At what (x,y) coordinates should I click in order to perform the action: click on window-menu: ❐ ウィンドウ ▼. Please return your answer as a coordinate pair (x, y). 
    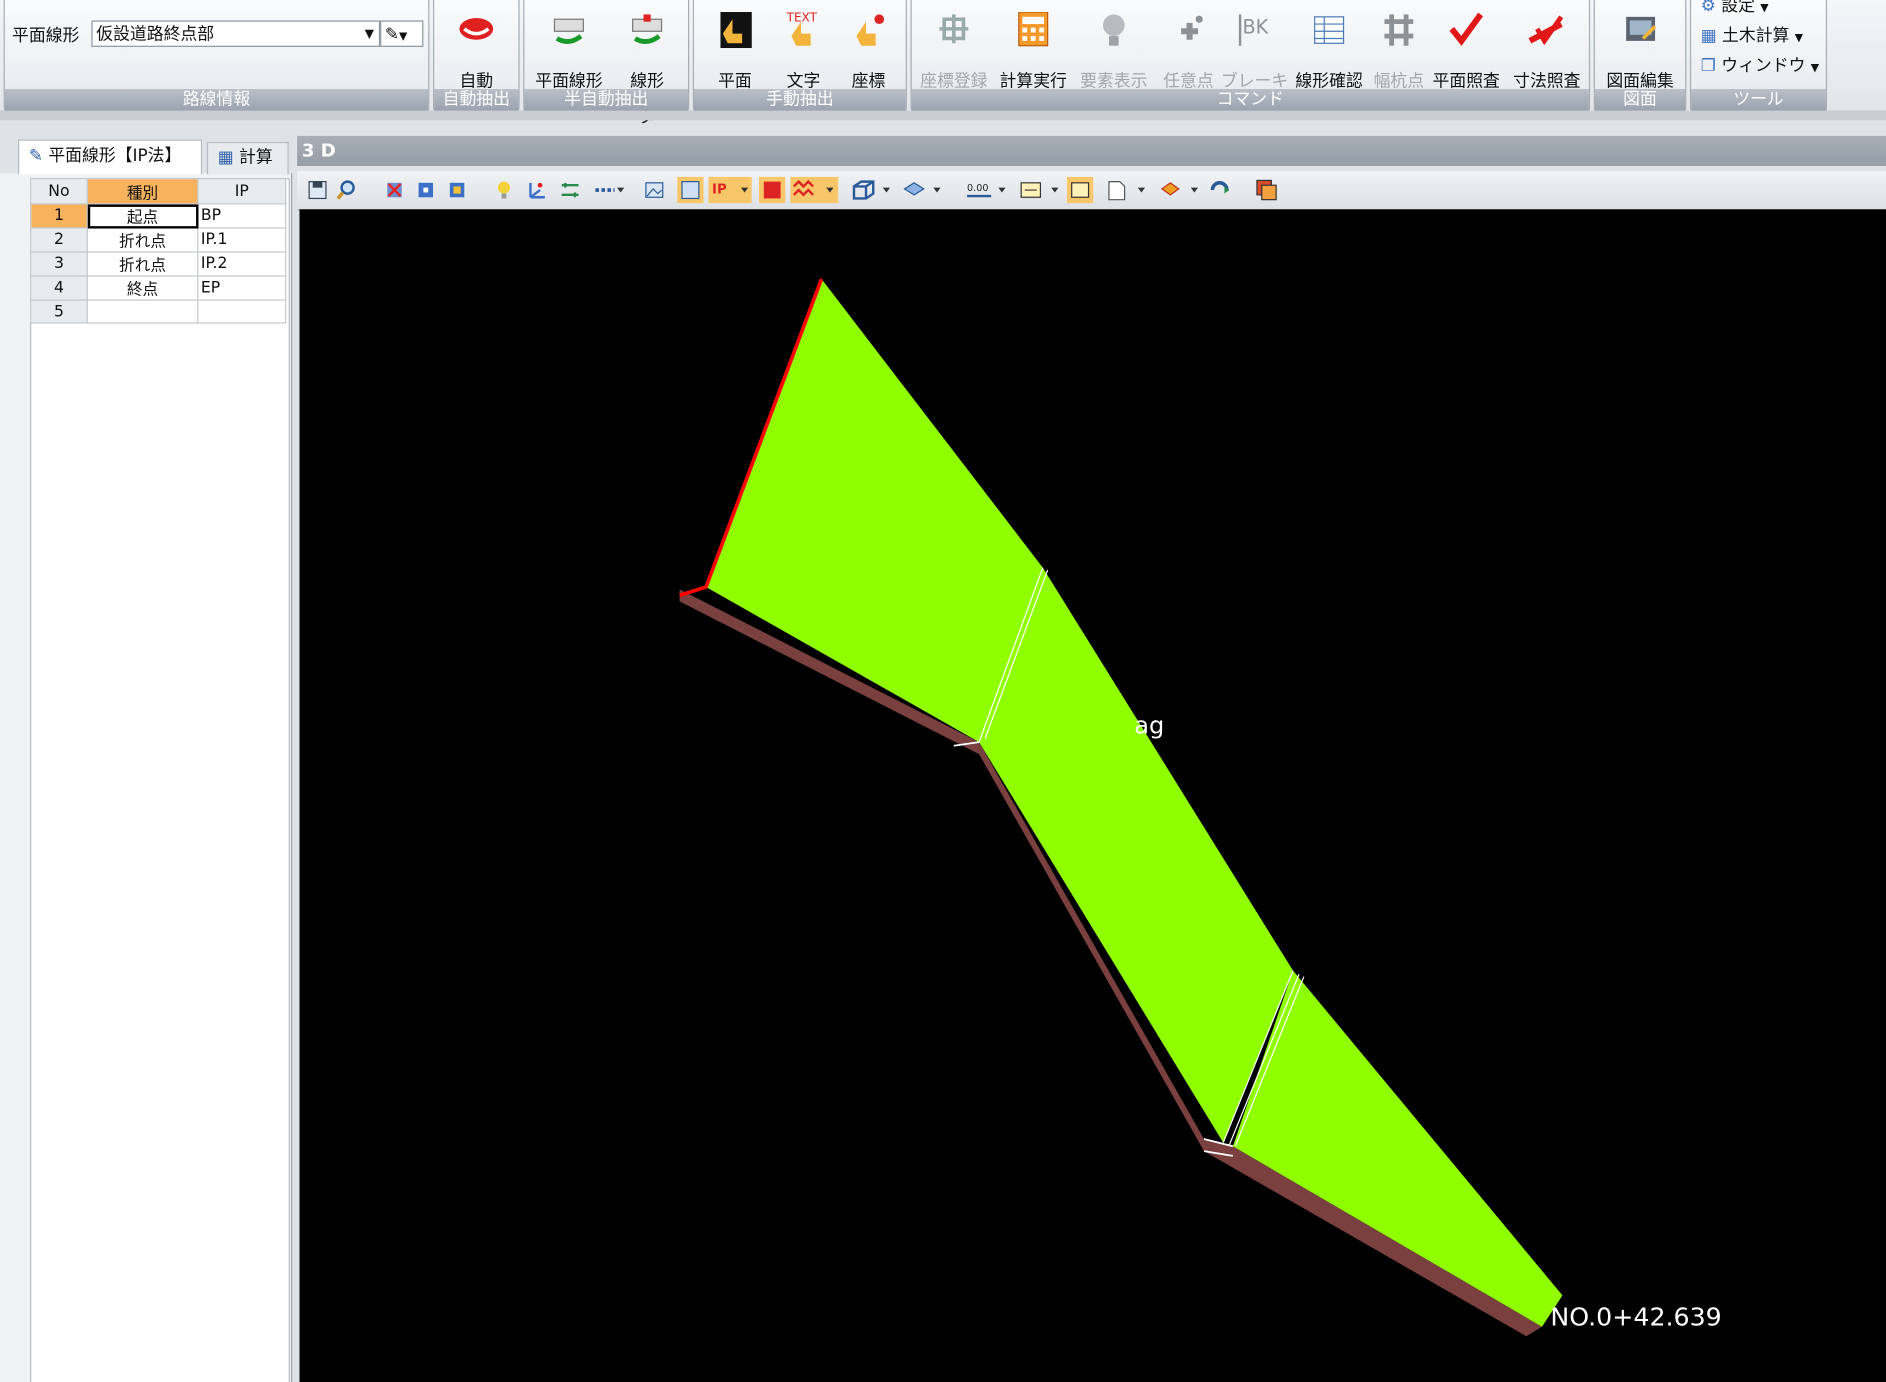
    Looking at the image, I should click on (1760, 68).